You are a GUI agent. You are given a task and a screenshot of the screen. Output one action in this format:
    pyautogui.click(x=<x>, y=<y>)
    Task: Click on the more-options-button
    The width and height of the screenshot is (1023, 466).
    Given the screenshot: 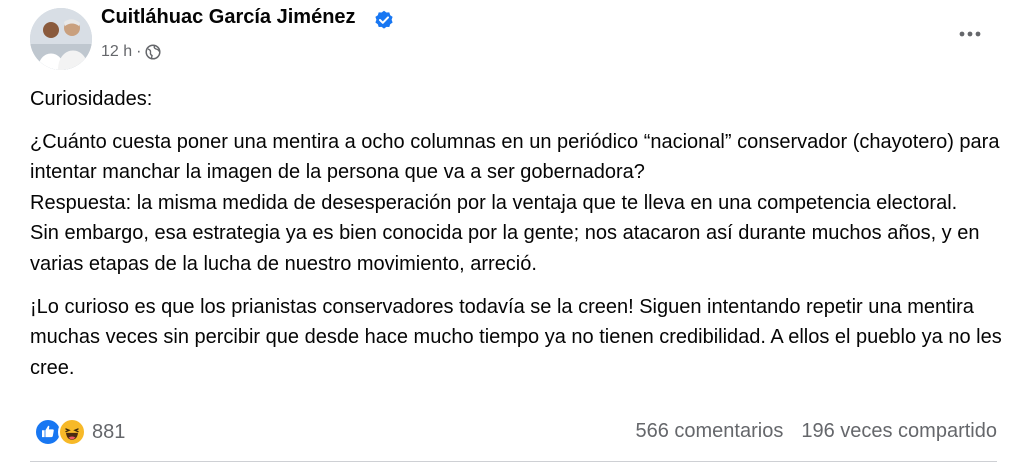 What is the action you would take?
    pyautogui.click(x=970, y=34)
    